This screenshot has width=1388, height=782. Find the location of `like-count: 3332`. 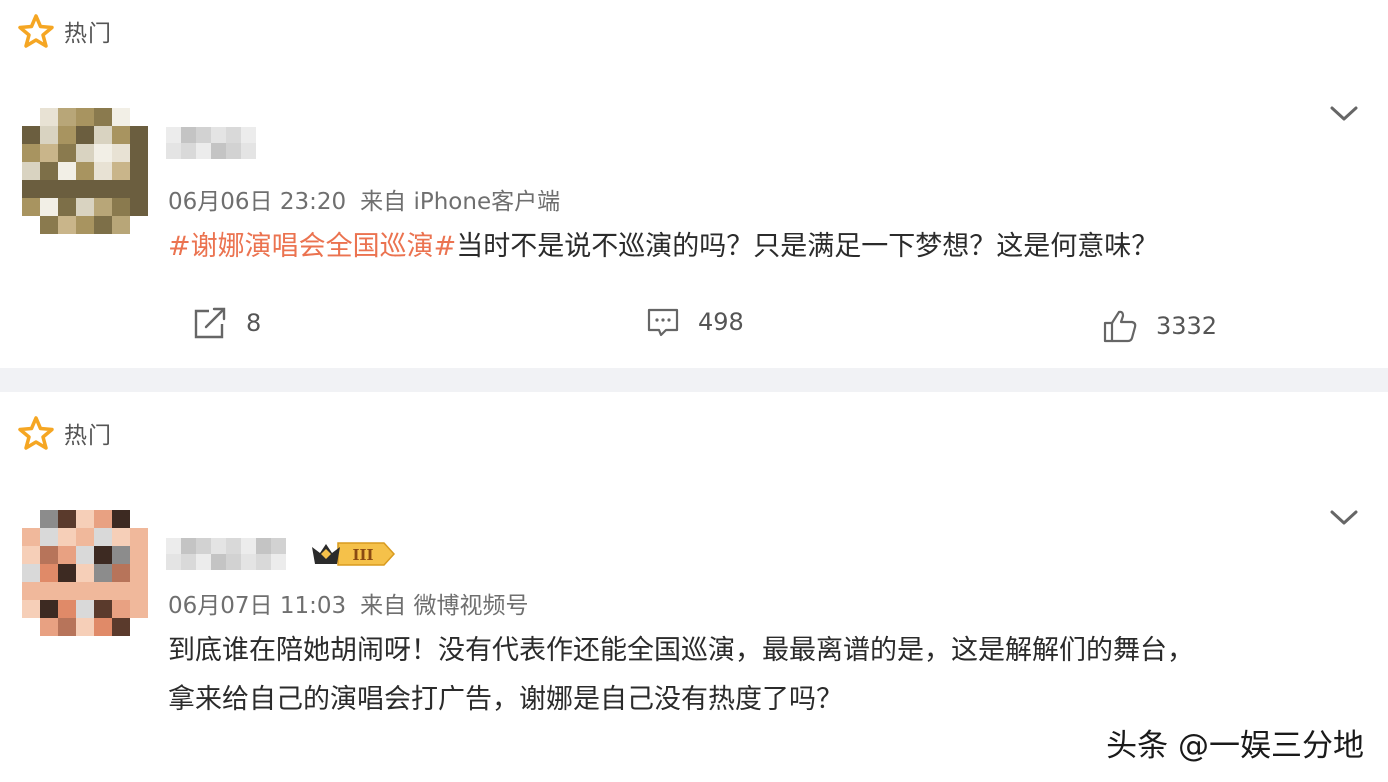

like-count: 3332 is located at coordinates (1187, 326).